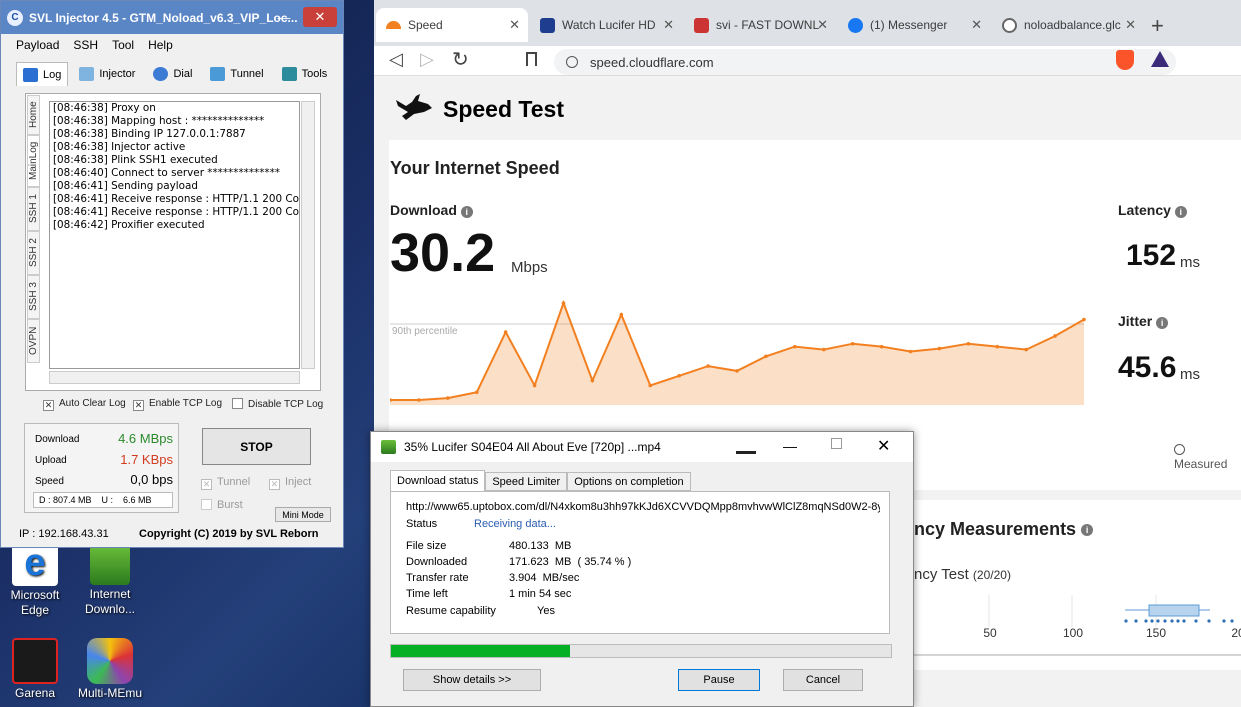  I want to click on forward-icon: ▷, so click(427, 59).